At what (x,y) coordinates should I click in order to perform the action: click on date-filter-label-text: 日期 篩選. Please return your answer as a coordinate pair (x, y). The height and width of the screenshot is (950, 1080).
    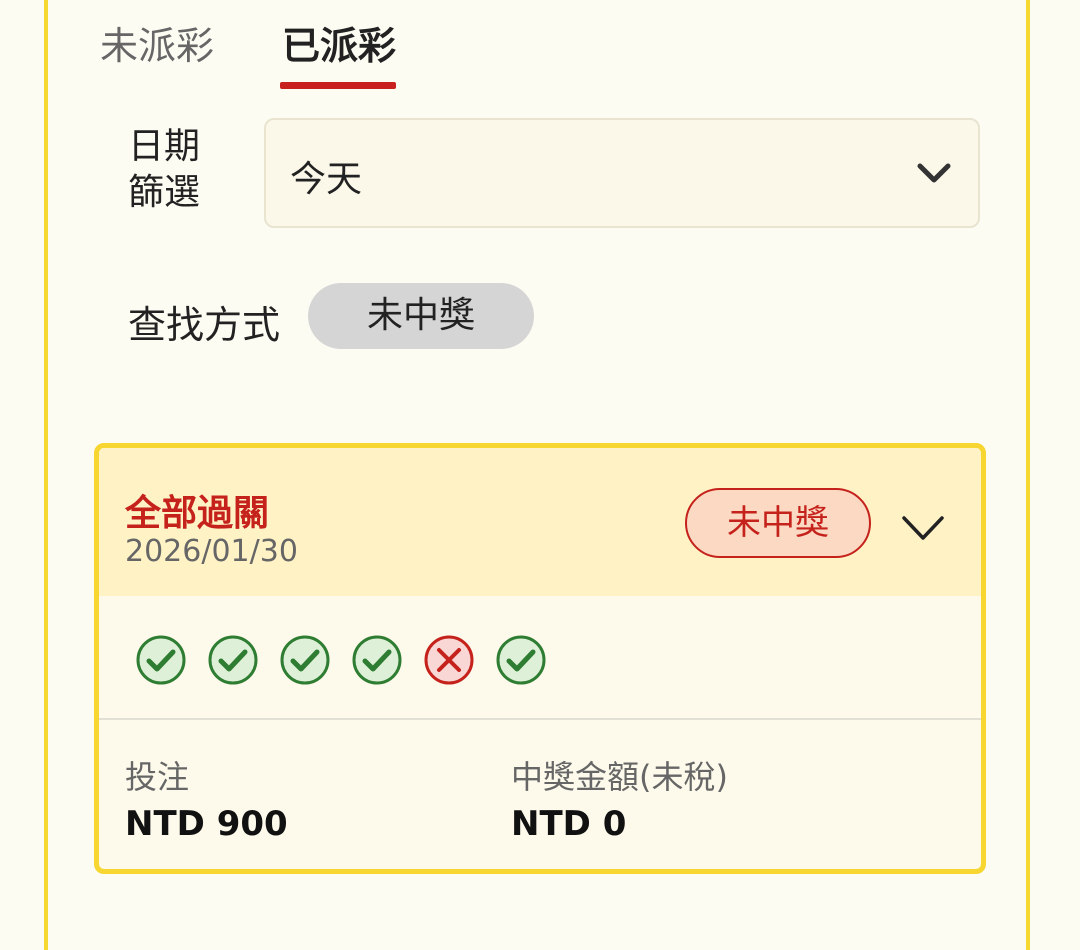
    Looking at the image, I should click on (164, 169).